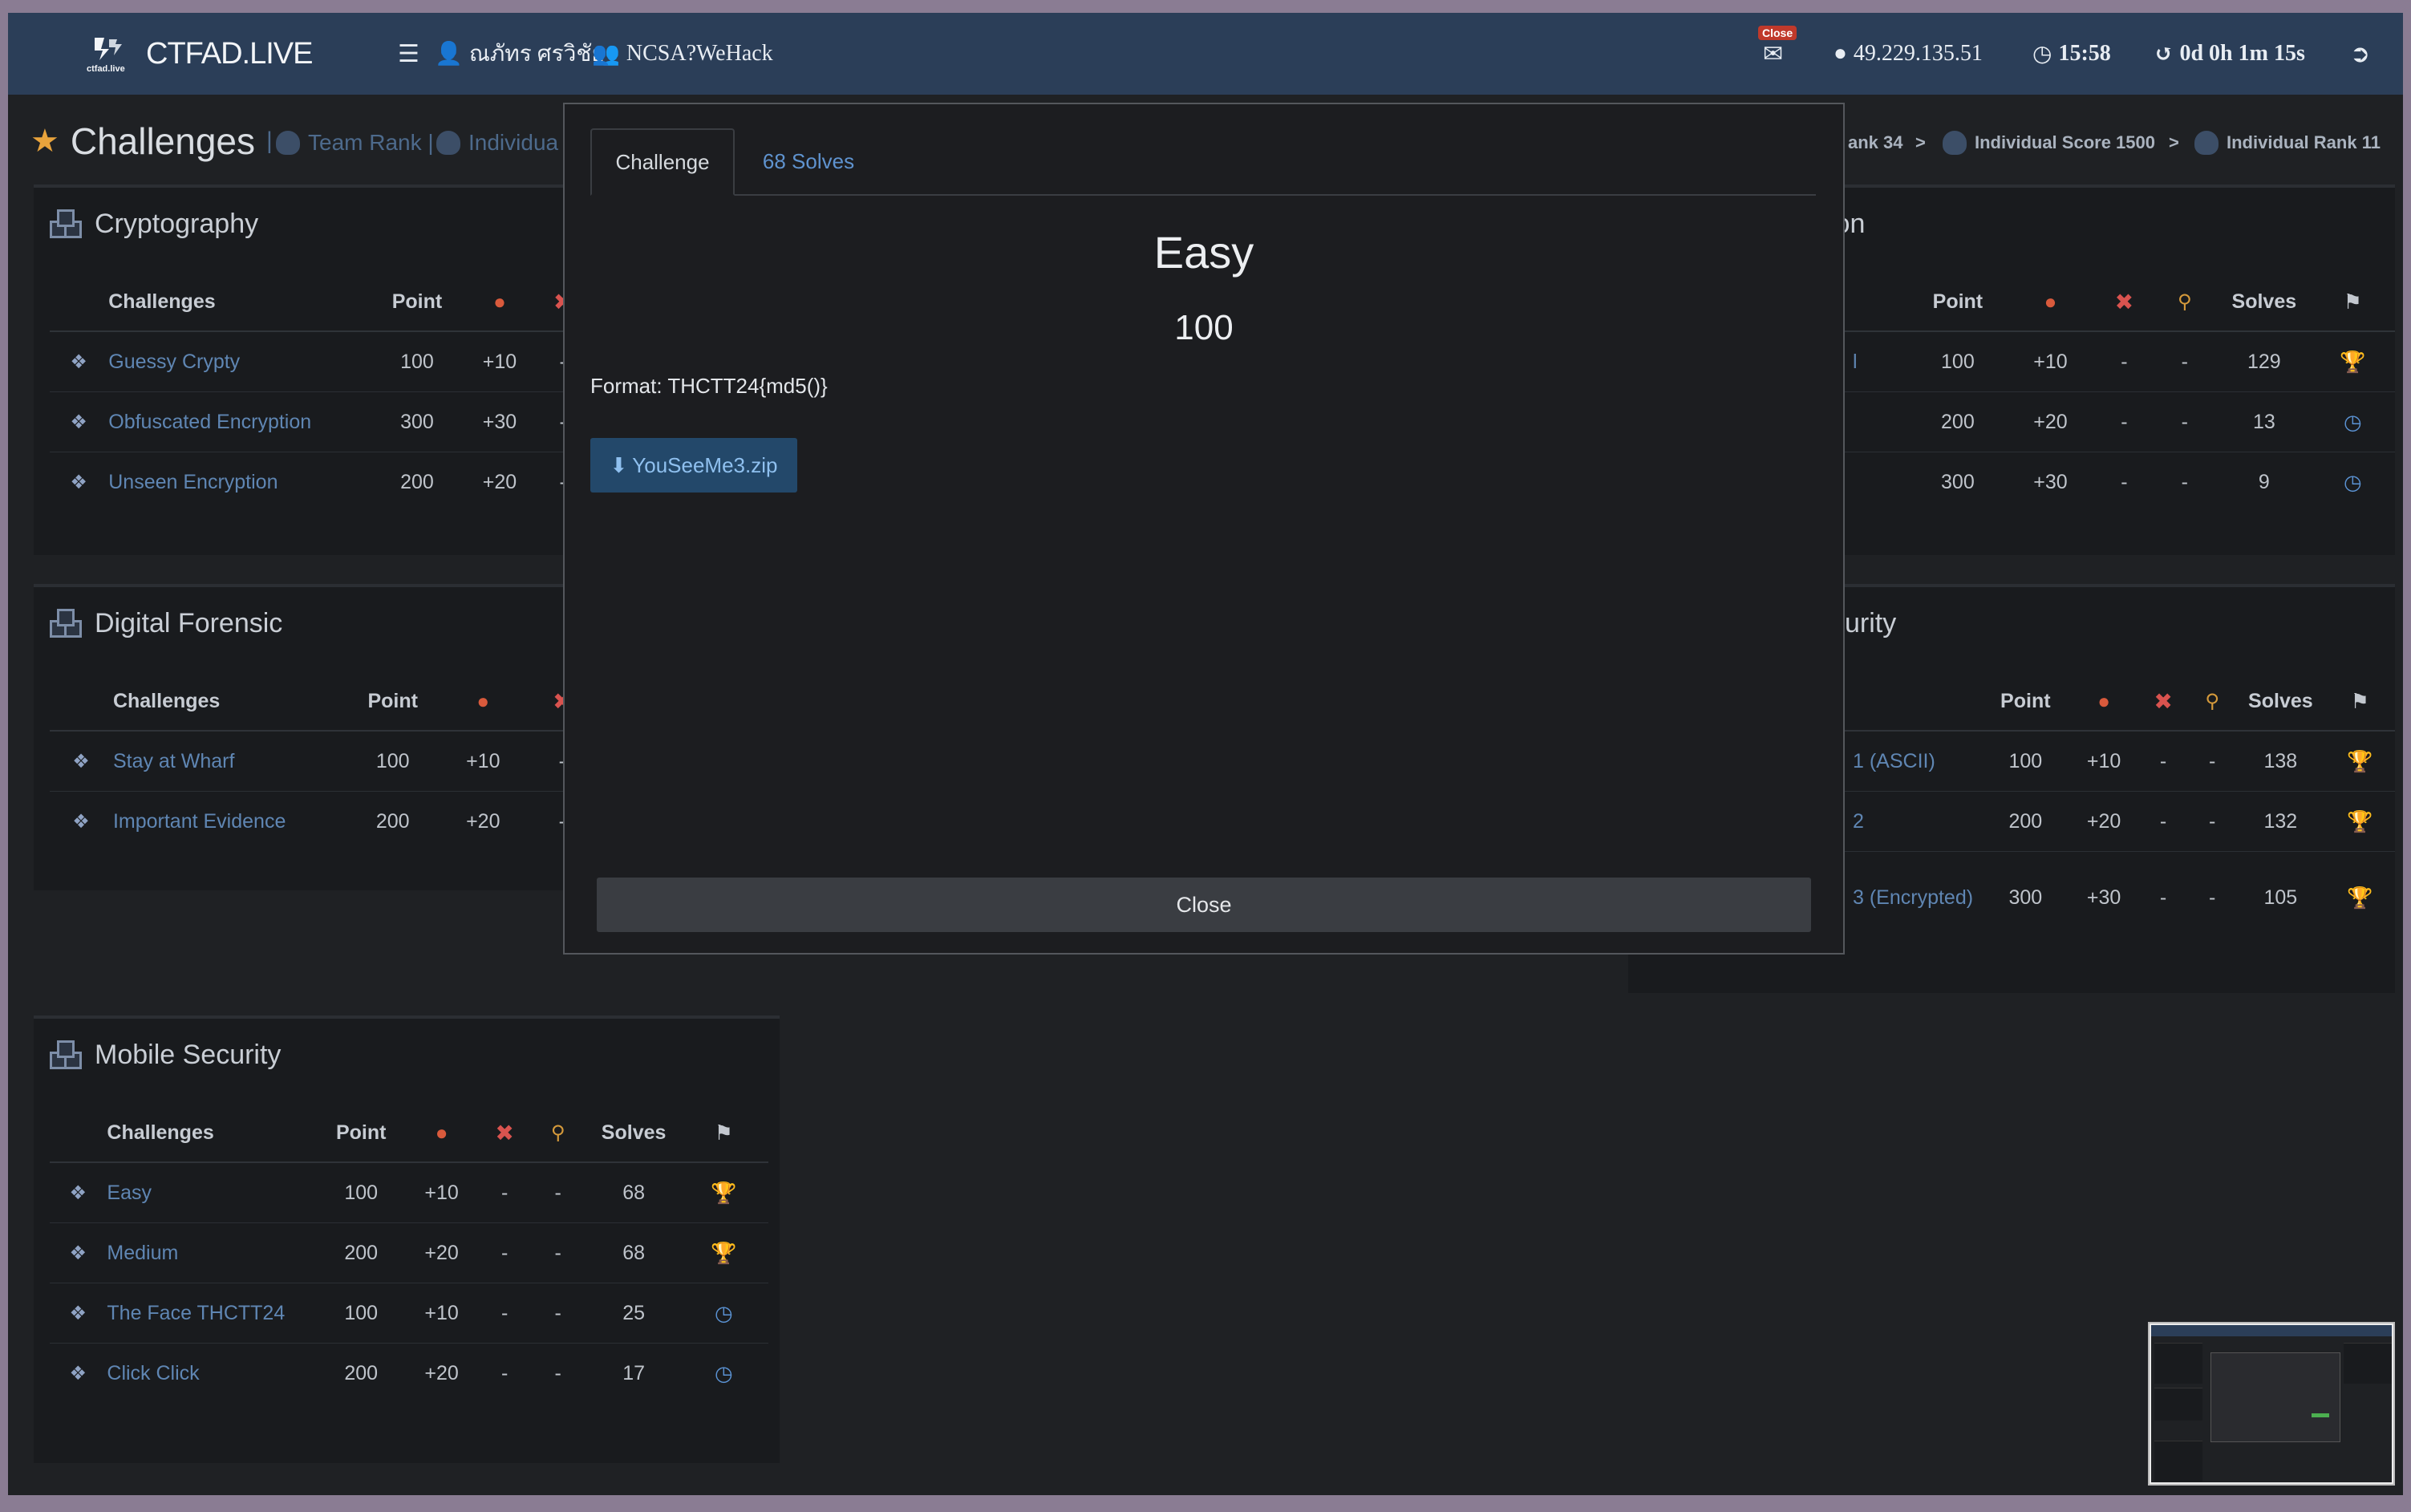 This screenshot has height=1512, width=2411. I want to click on close-button: Close, so click(1204, 905).